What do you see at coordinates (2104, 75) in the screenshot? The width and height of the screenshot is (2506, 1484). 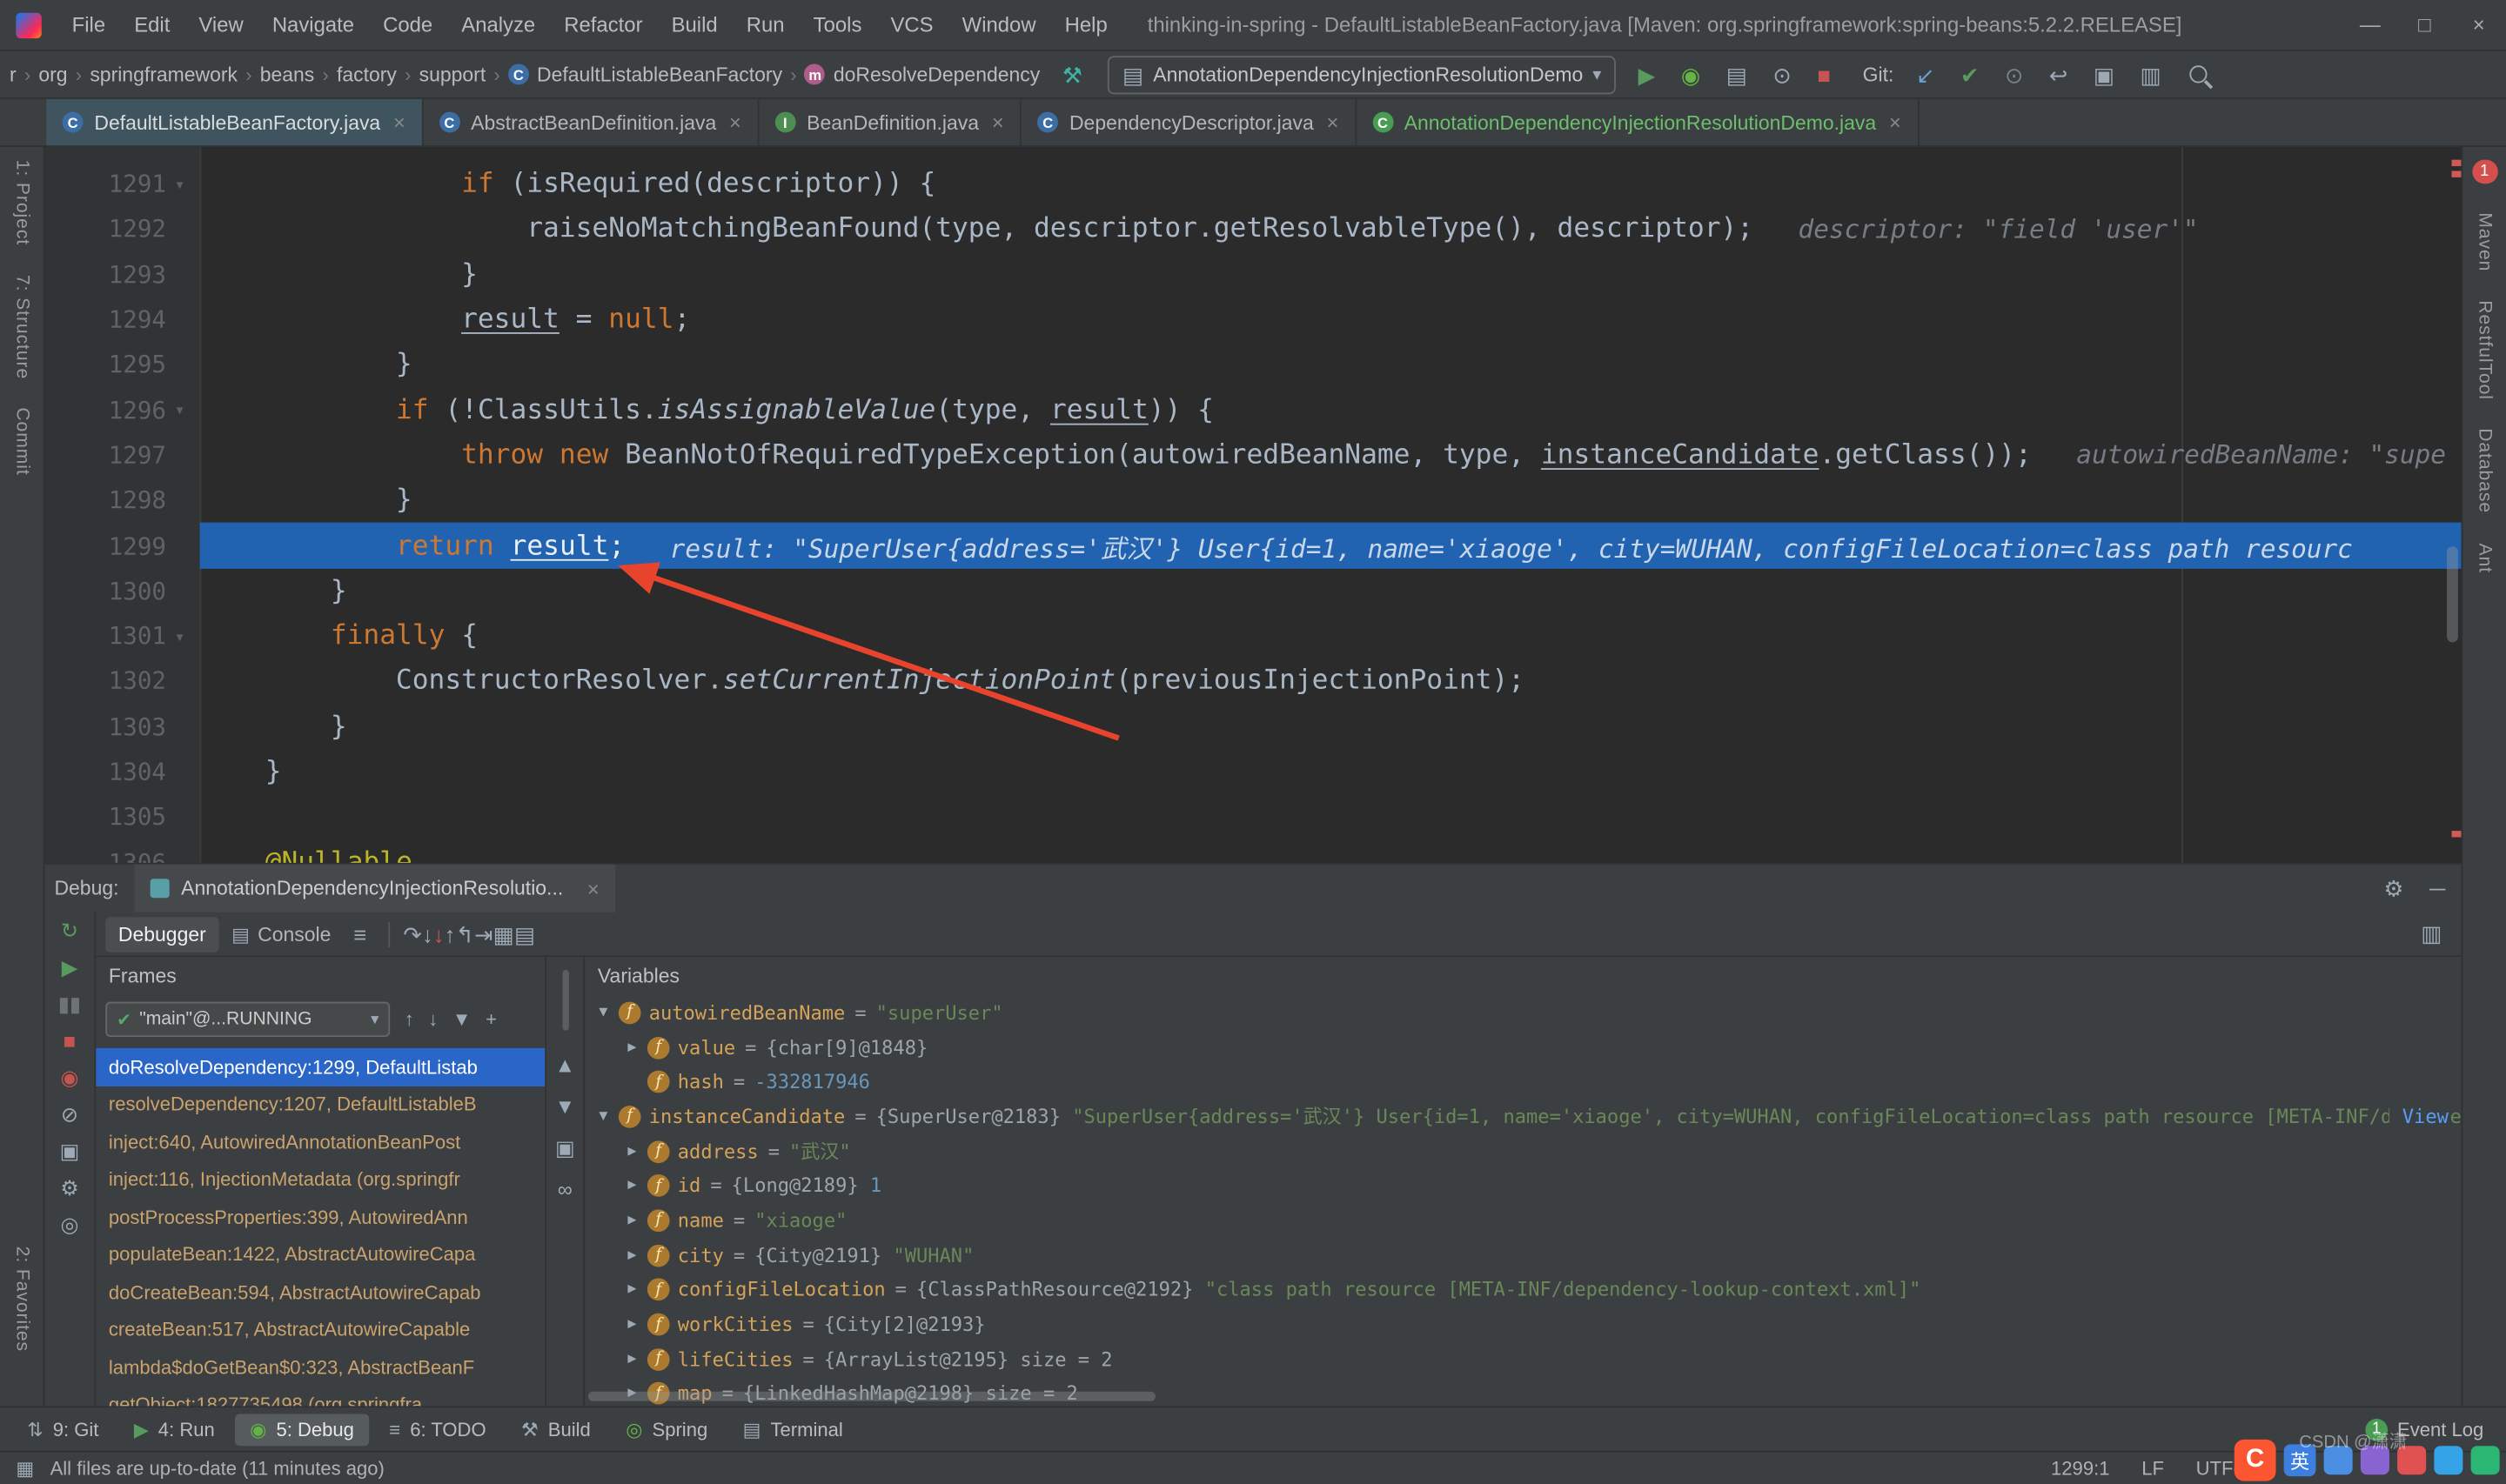 I see `shelve-icon: ▣` at bounding box center [2104, 75].